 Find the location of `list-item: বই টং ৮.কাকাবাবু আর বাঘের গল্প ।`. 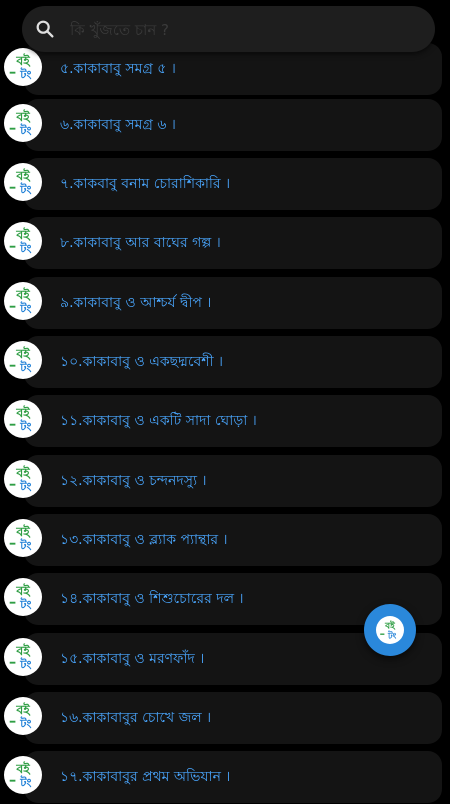

list-item: বই টং ৮.কাকাবাবু আর বাঘের গল্প । is located at coordinates (225, 243).